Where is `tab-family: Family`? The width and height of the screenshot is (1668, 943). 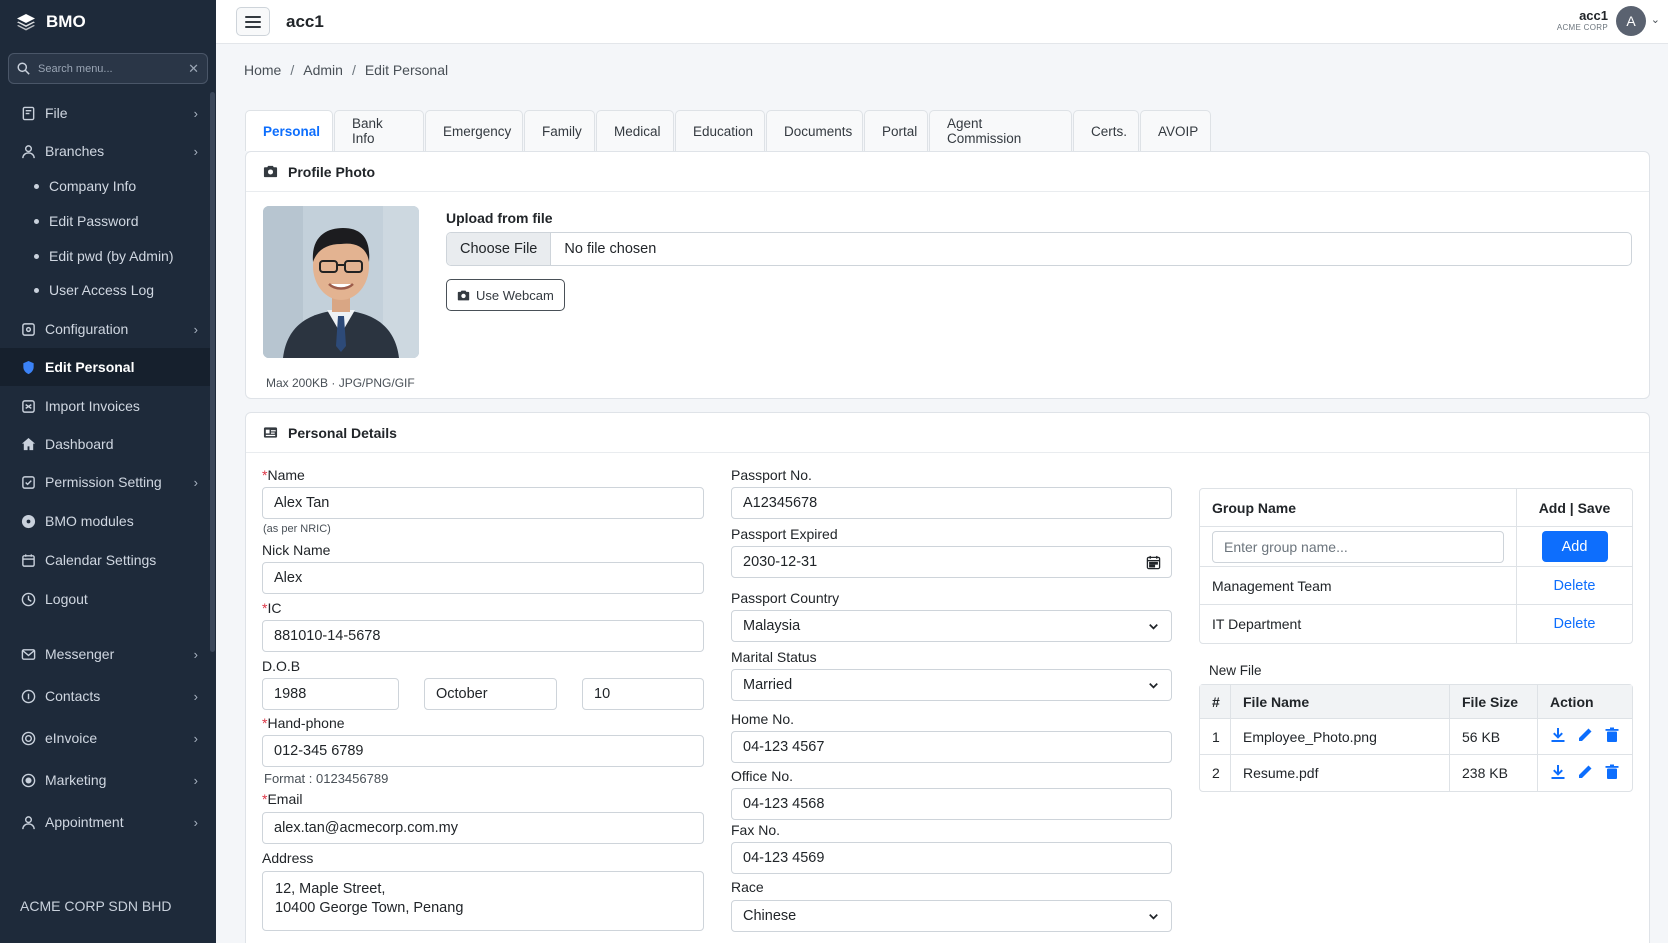 tab-family: Family is located at coordinates (559, 130).